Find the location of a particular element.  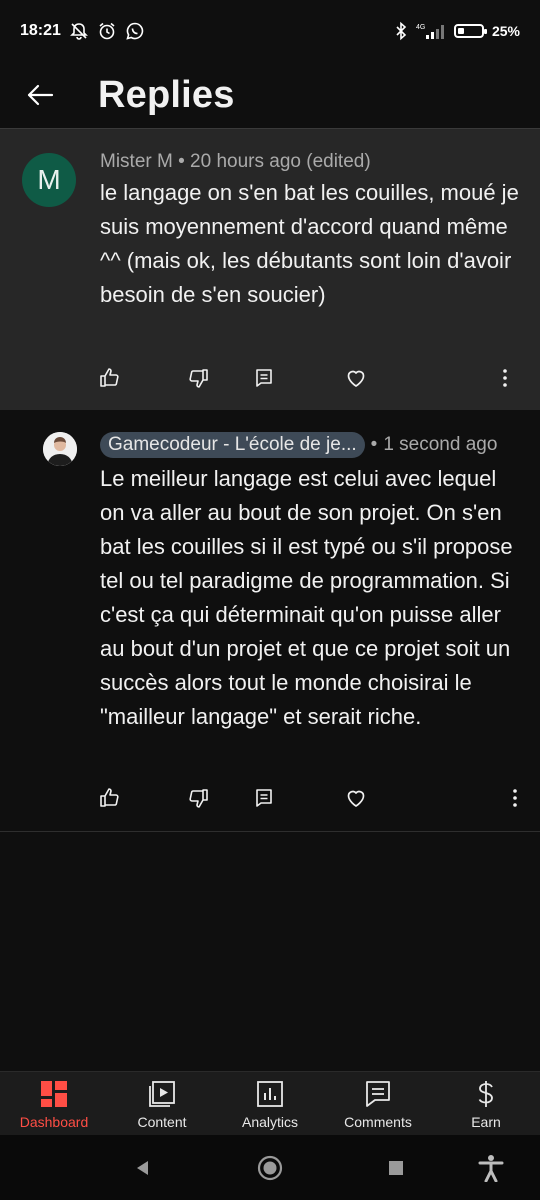

accessibility-button is located at coordinates (491, 1168).